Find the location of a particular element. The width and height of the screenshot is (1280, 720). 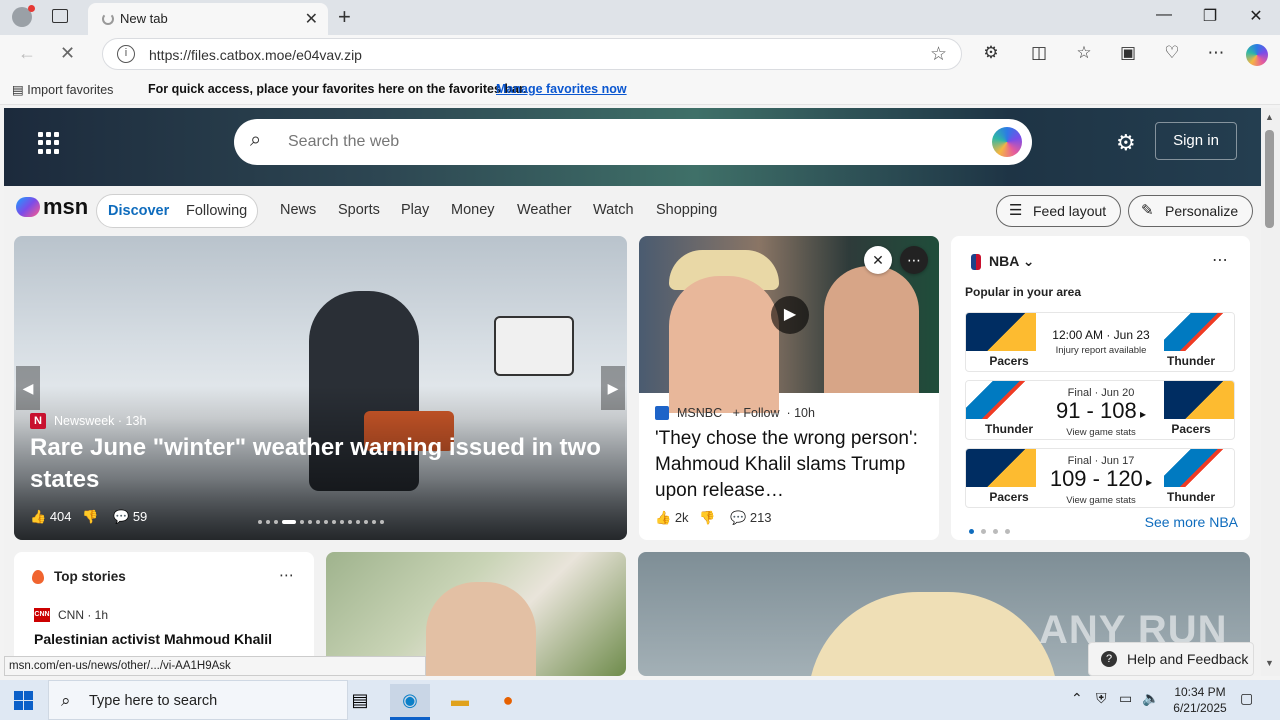

nav-shopping: Shopping is located at coordinates (686, 210).